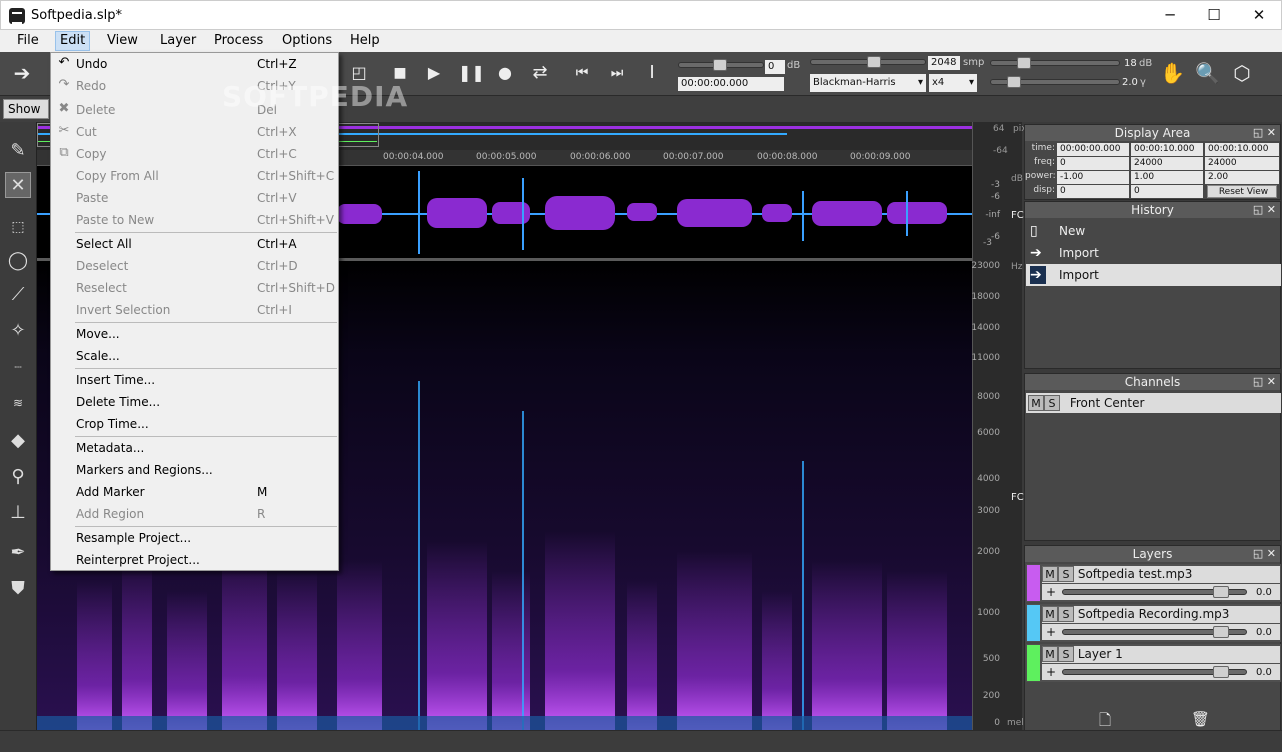 Image resolution: width=1282 pixels, height=752 pixels. I want to click on selection-tool-icon: ✕, so click(18, 185).